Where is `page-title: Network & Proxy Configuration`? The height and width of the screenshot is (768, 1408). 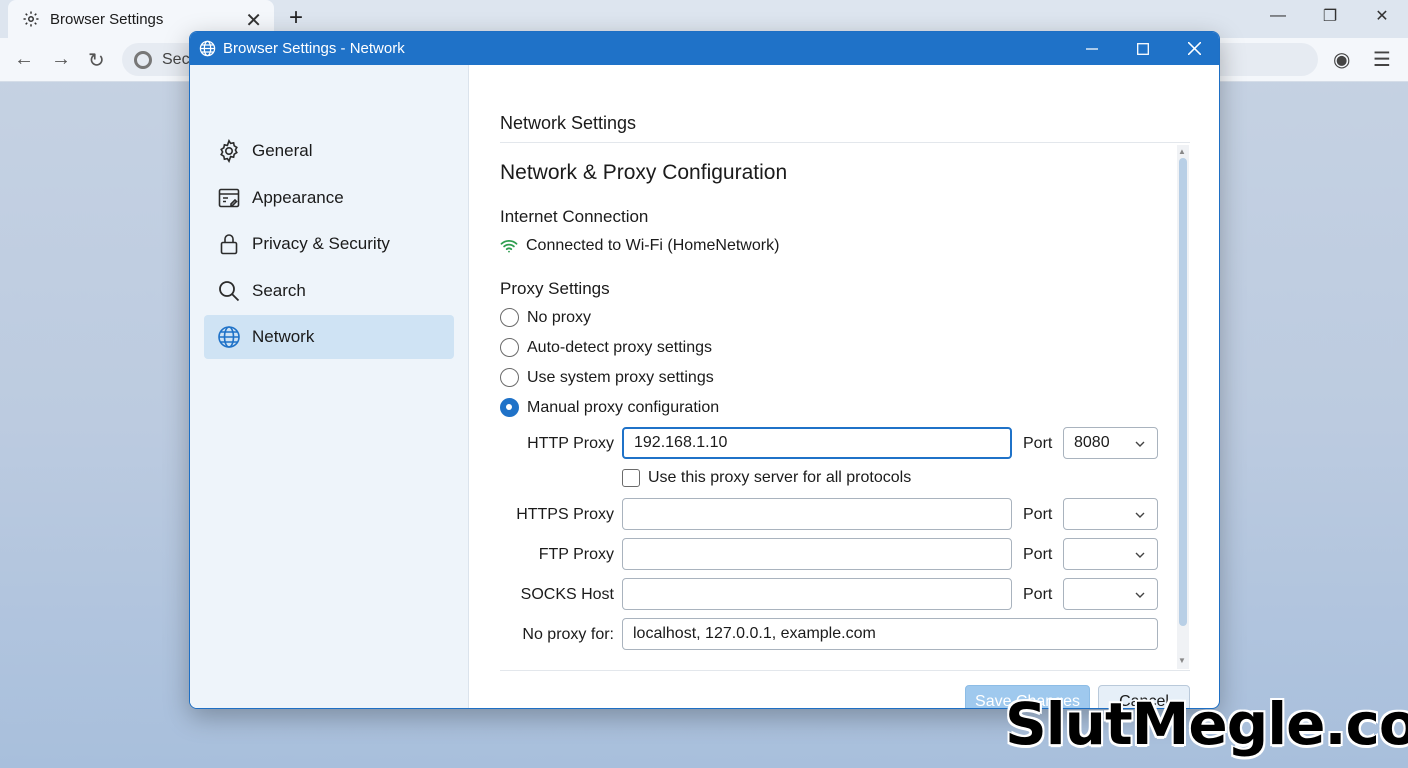
page-title: Network & Proxy Configuration is located at coordinates (644, 172).